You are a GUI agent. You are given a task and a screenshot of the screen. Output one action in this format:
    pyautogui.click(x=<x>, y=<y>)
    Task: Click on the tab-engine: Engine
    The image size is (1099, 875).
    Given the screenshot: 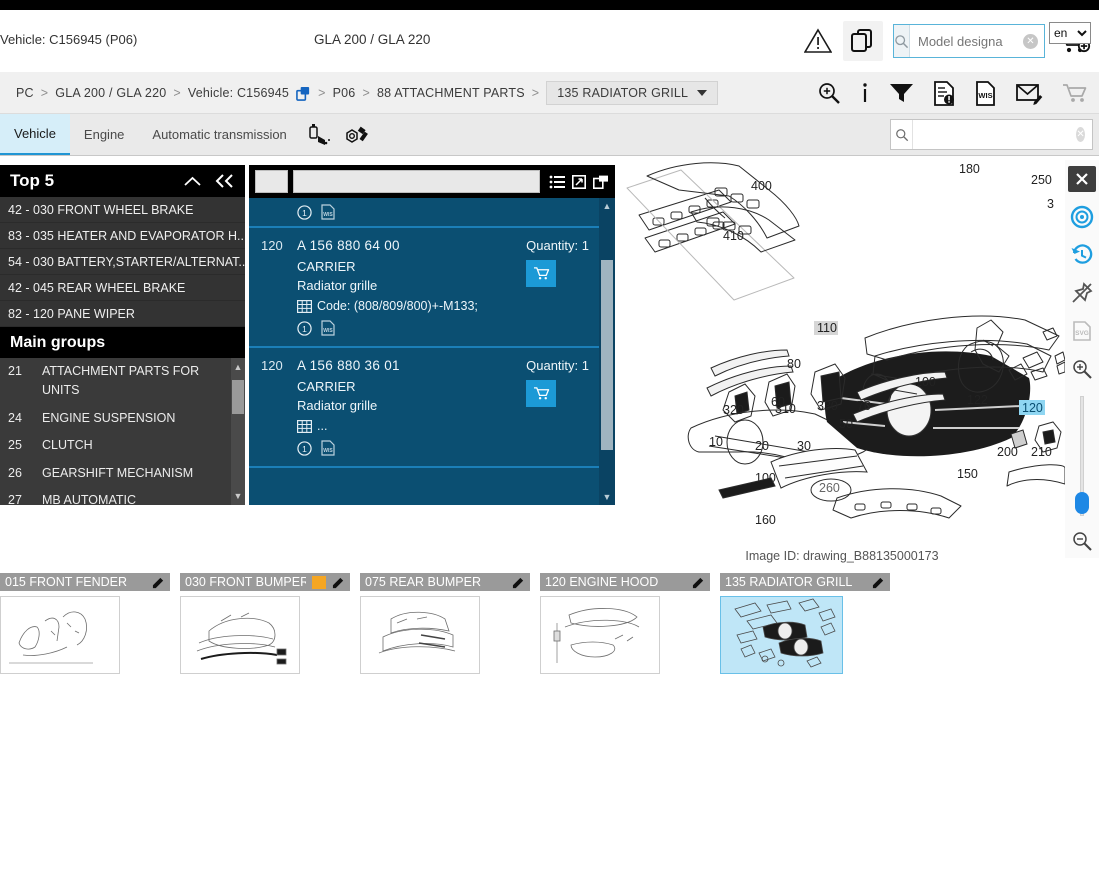 What is the action you would take?
    pyautogui.click(x=104, y=134)
    